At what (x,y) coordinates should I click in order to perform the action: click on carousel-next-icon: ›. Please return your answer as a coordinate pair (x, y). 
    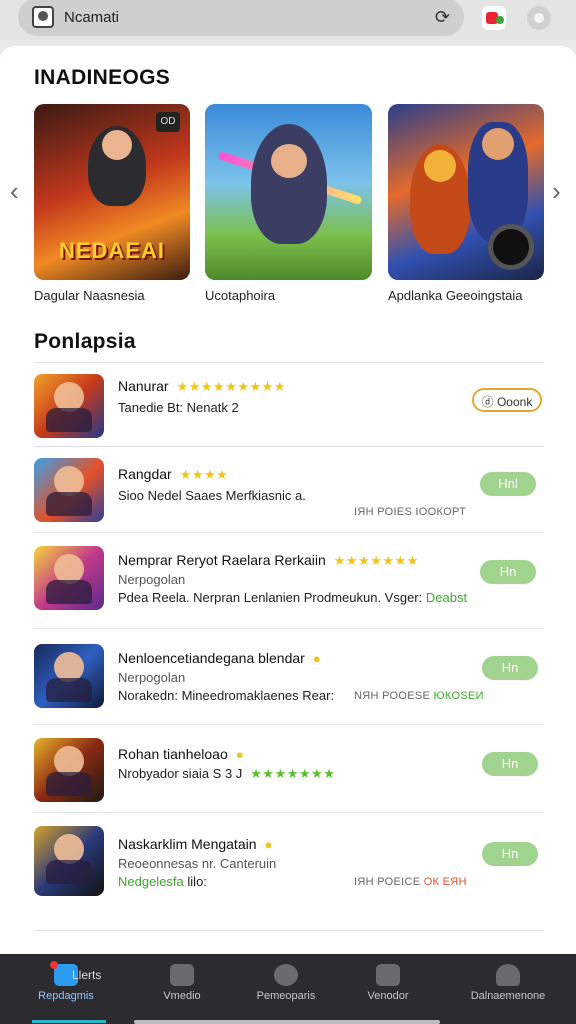
    Looking at the image, I should click on (556, 191).